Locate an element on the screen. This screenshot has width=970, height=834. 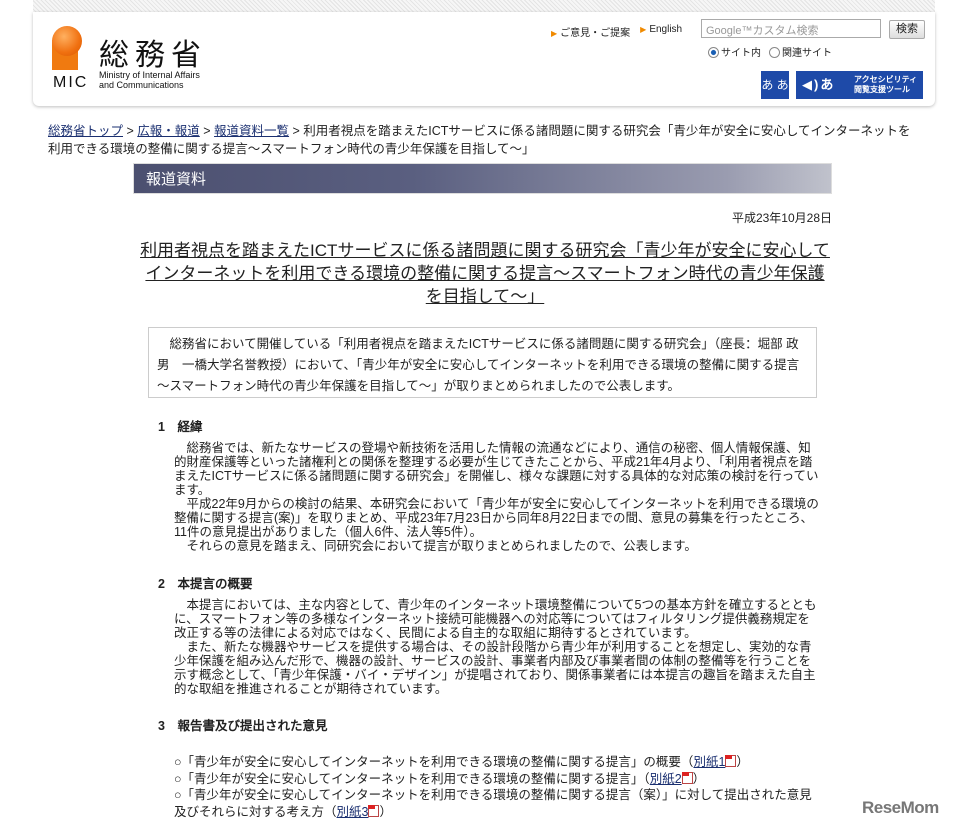
speaker-icon: ◀)あ is located at coordinates (819, 84).